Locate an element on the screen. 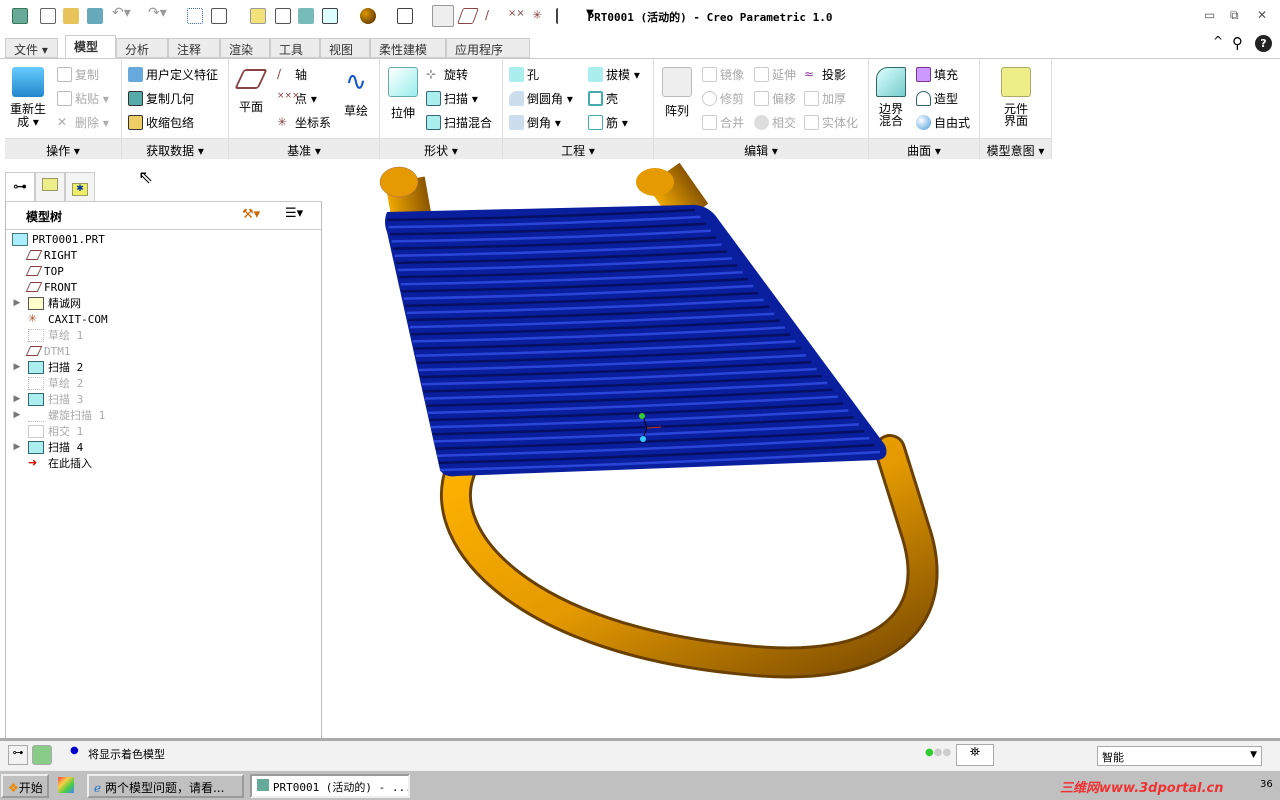 The height and width of the screenshot is (800, 1280). point-button: ××× 点 ▾ is located at coordinates (297, 98).